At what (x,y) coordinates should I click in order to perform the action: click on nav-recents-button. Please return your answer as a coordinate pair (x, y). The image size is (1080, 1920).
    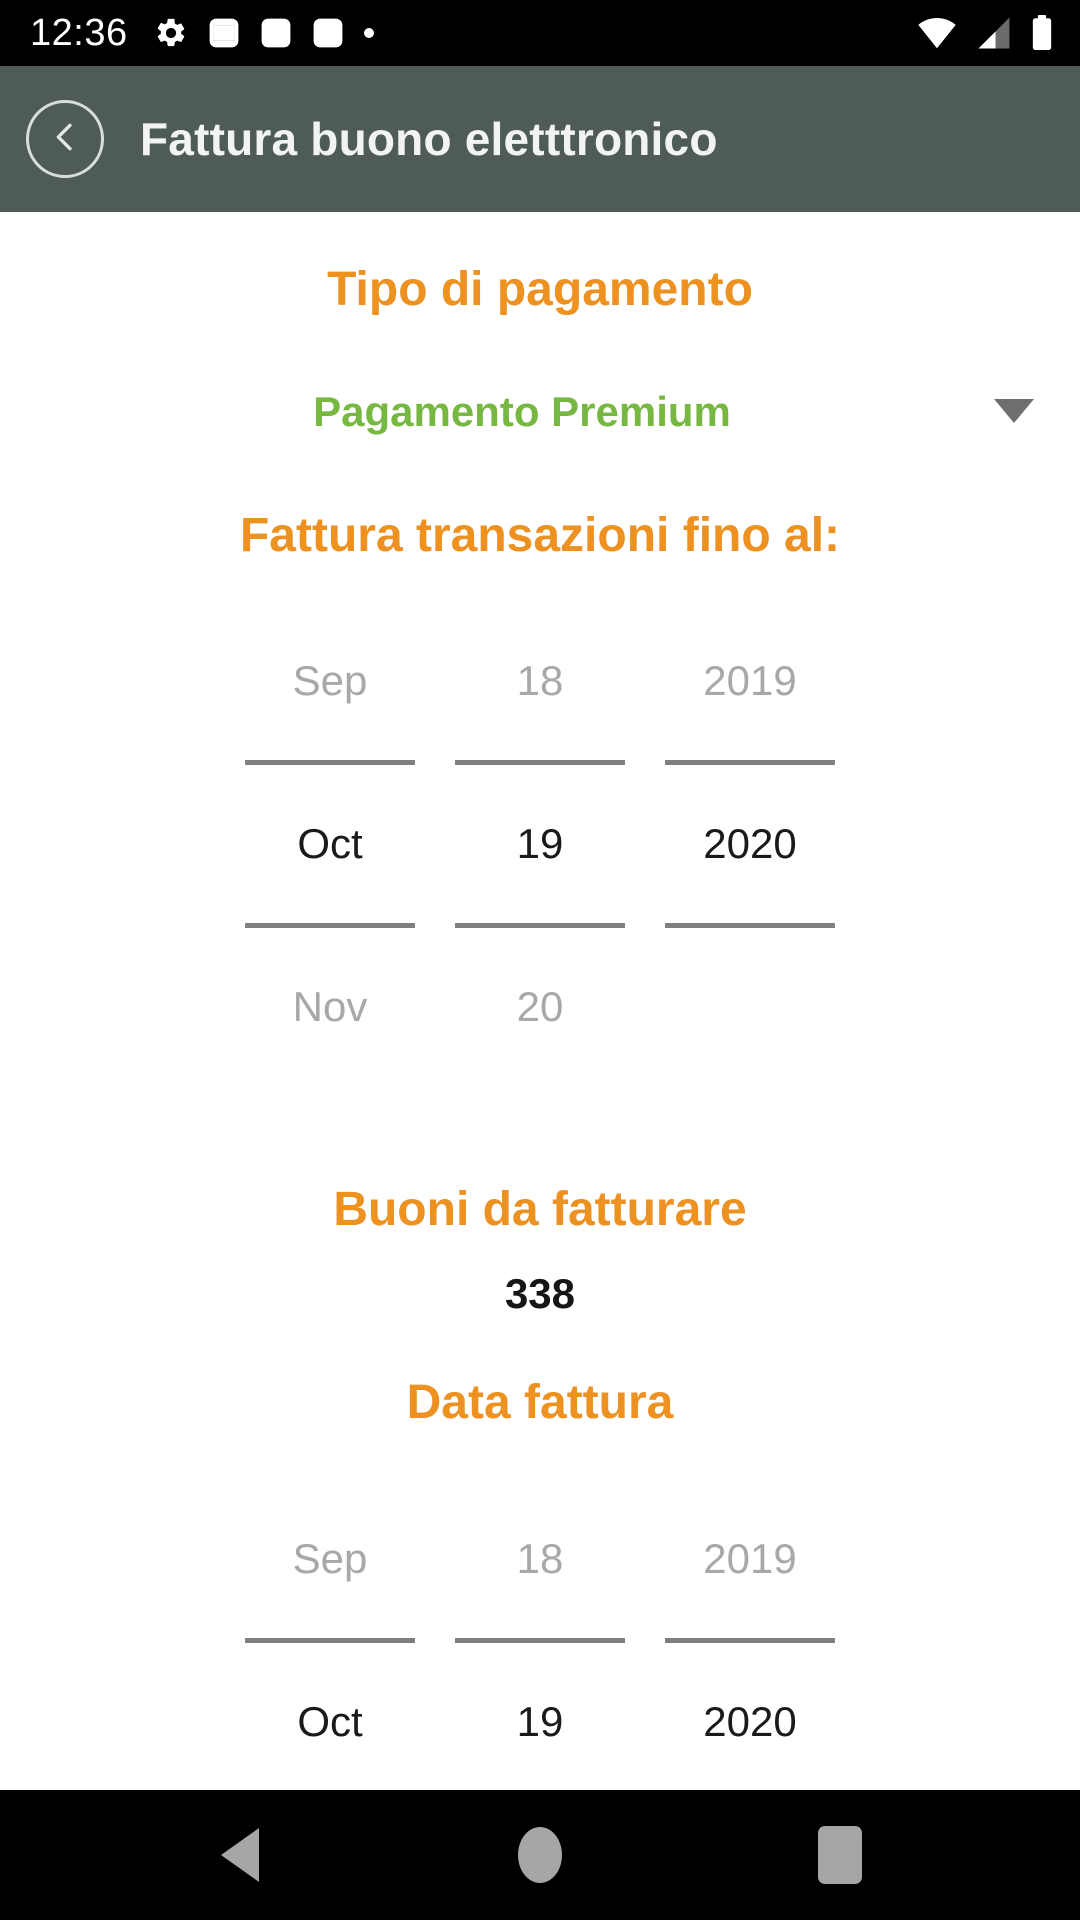
    Looking at the image, I should click on (840, 1855).